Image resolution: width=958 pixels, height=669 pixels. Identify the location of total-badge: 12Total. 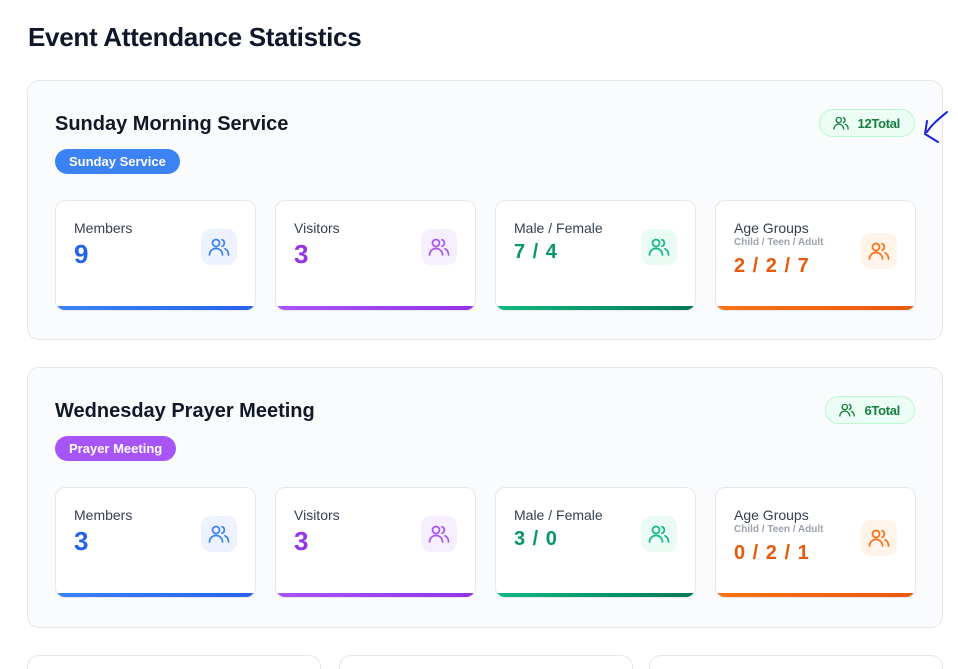
(866, 123).